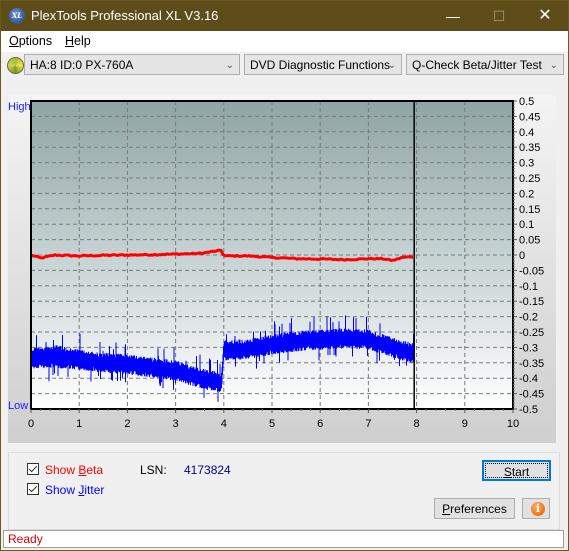  Describe the element at coordinates (284, 41) in the screenshot. I see `menu-bar: Options Help` at that location.